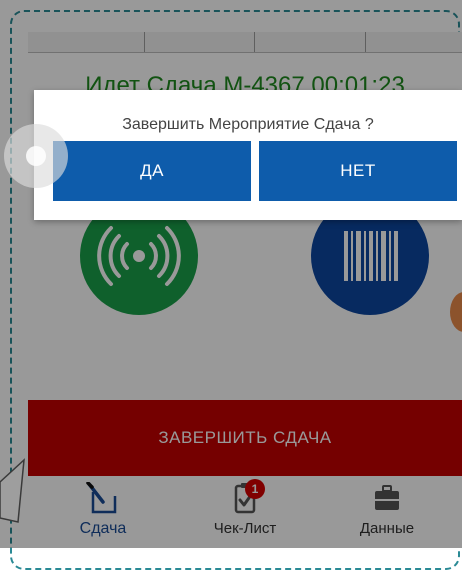 This screenshot has width=462, height=570. Describe the element at coordinates (358, 171) in the screenshot. I see `no-button: НЕТ` at that location.